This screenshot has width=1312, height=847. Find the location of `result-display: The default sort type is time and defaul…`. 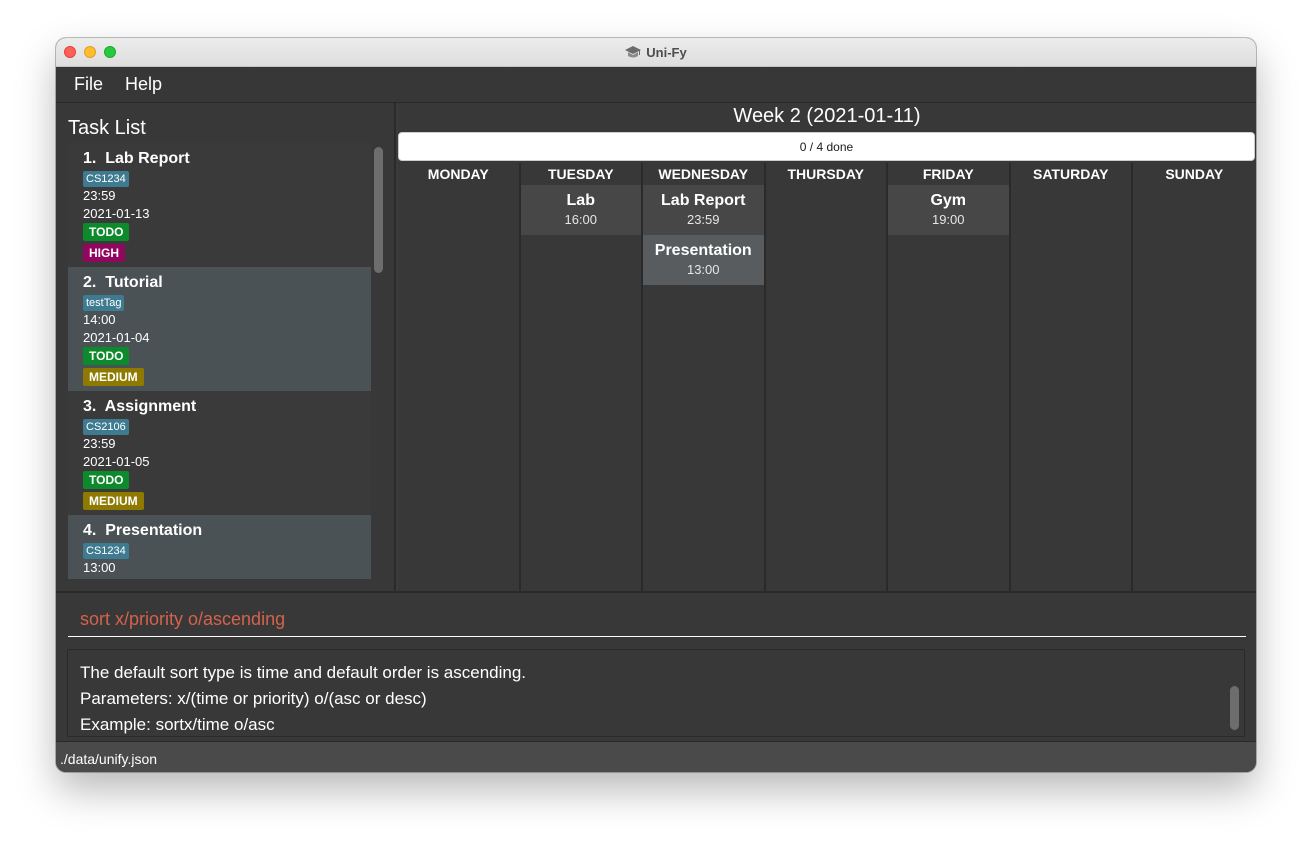

result-display: The default sort type is time and defaul… is located at coordinates (656, 693).